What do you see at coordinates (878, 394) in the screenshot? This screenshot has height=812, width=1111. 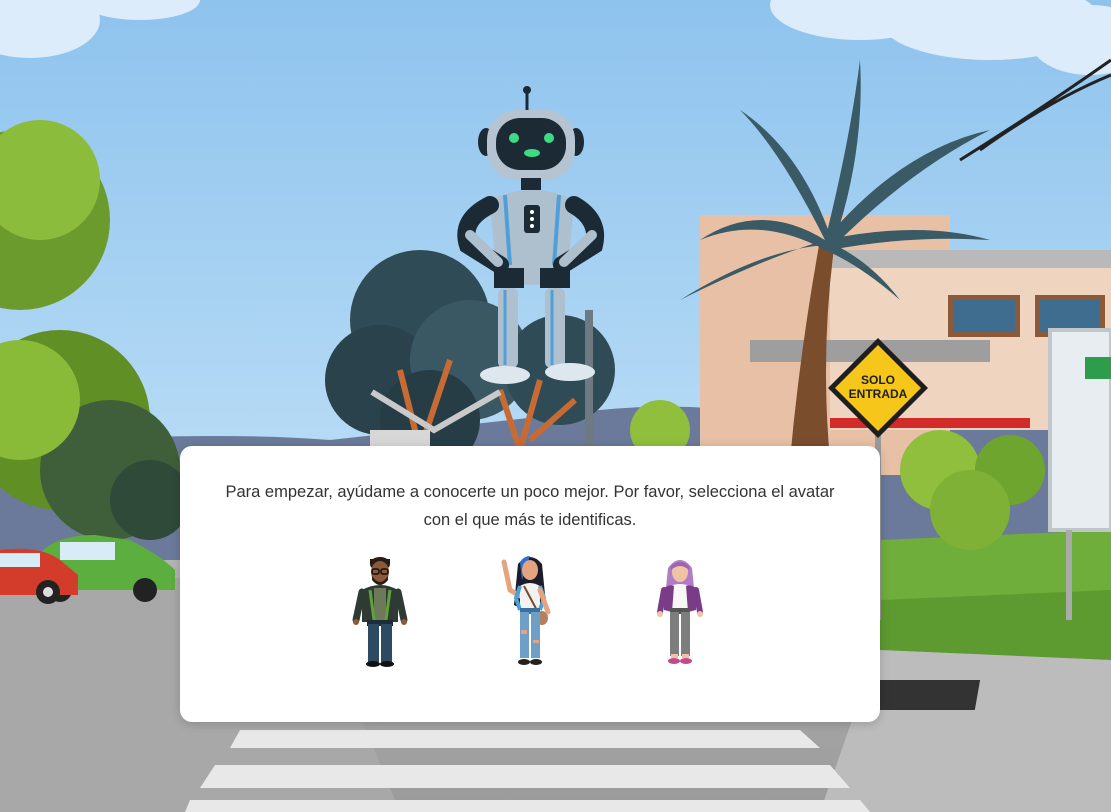 I see `sign-text-line2: ENTRADA` at bounding box center [878, 394].